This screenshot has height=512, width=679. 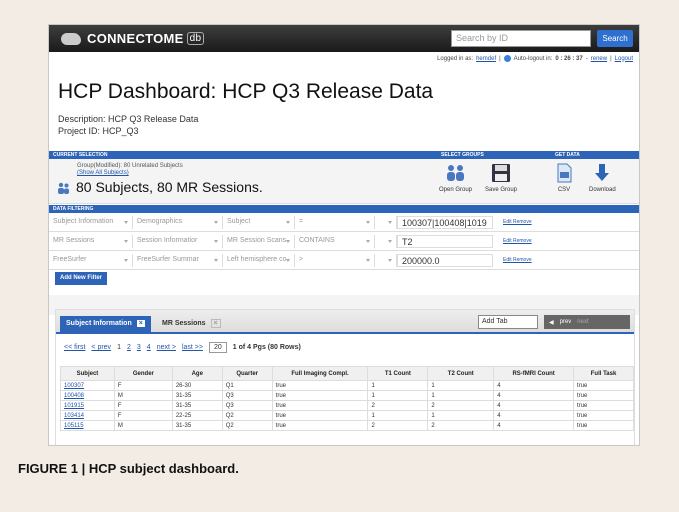 I want to click on filter-subcategory-select: Demographics, so click(x=178, y=222).